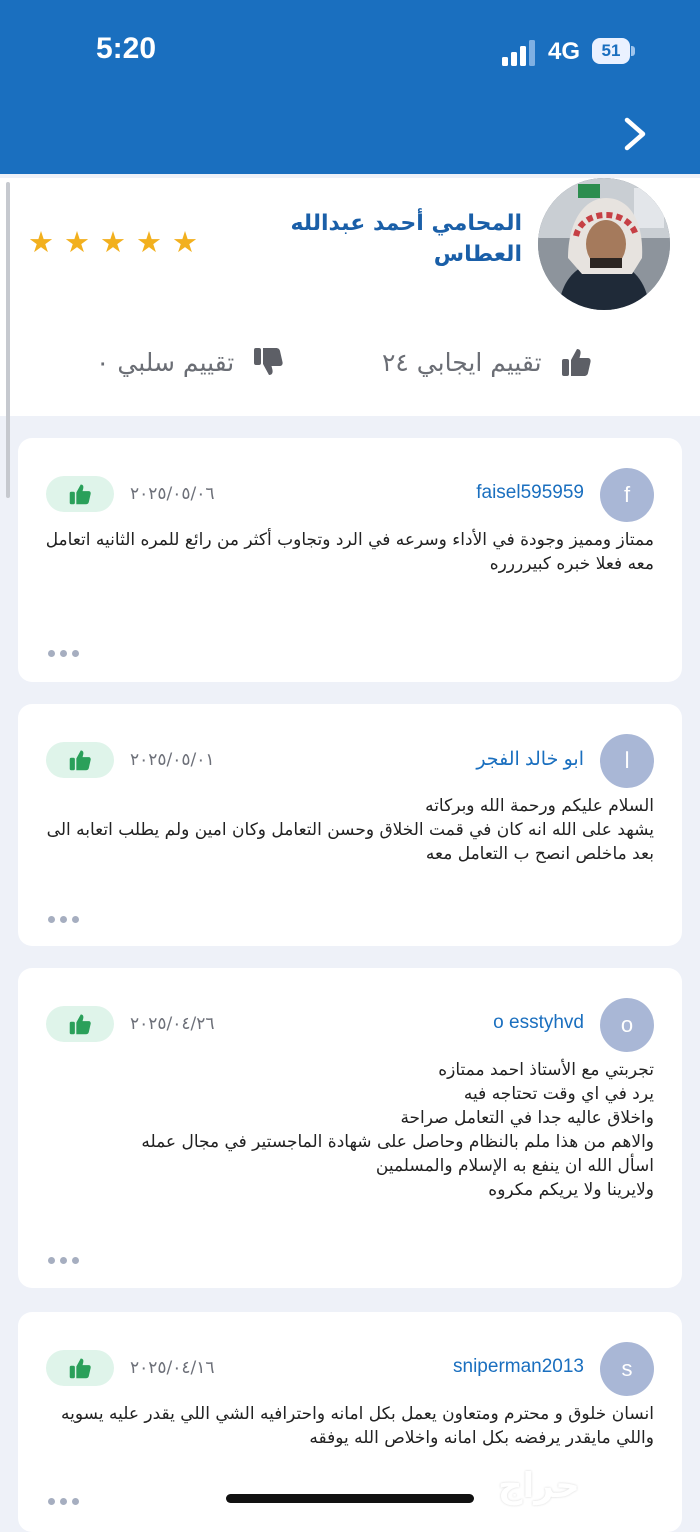 The height and width of the screenshot is (1532, 700). I want to click on network-type: 4G, so click(564, 51).